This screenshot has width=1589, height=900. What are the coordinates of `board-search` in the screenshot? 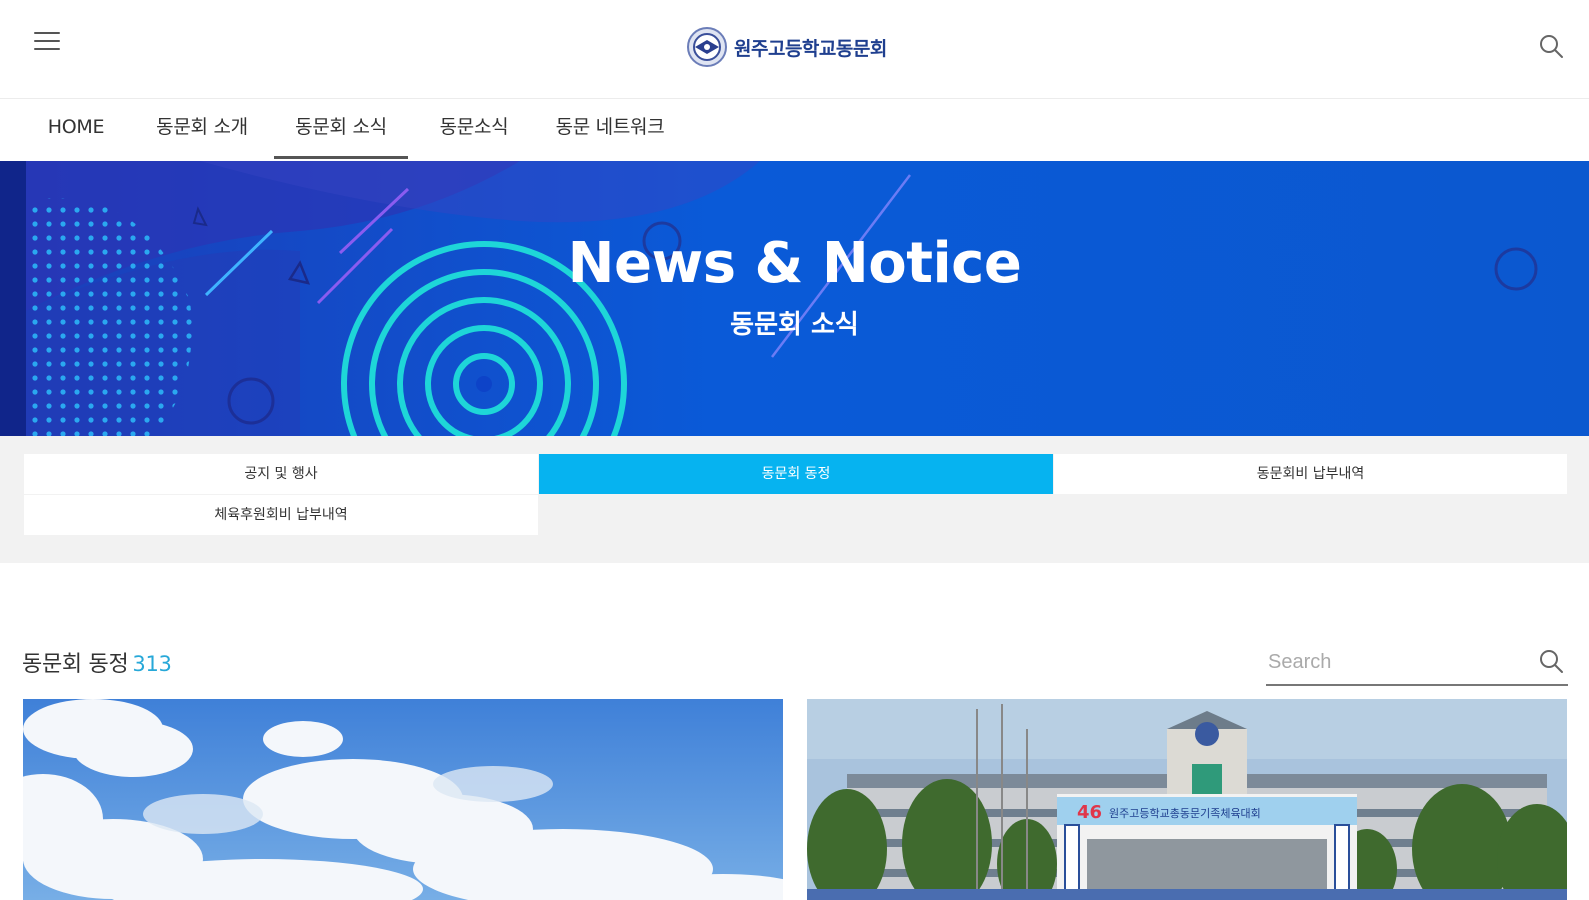 It's located at (1417, 662).